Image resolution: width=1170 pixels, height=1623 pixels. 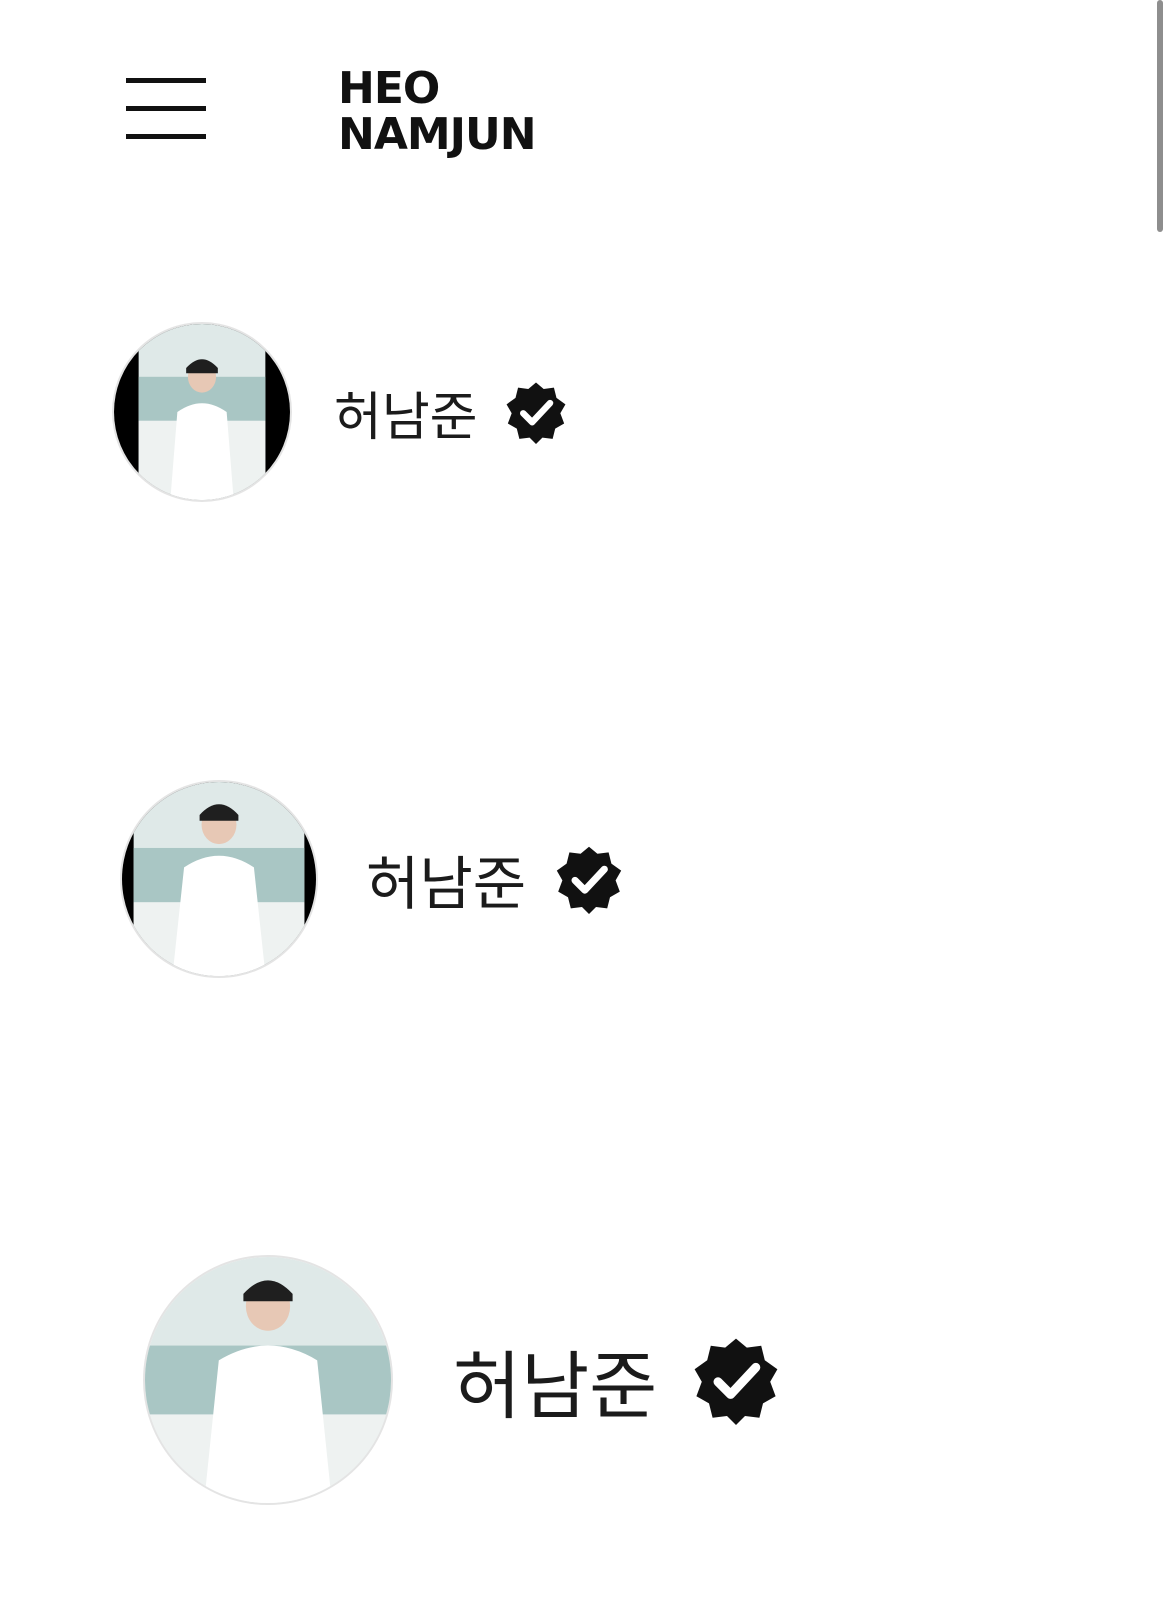 I want to click on brand-line-1: HEO, so click(x=389, y=88).